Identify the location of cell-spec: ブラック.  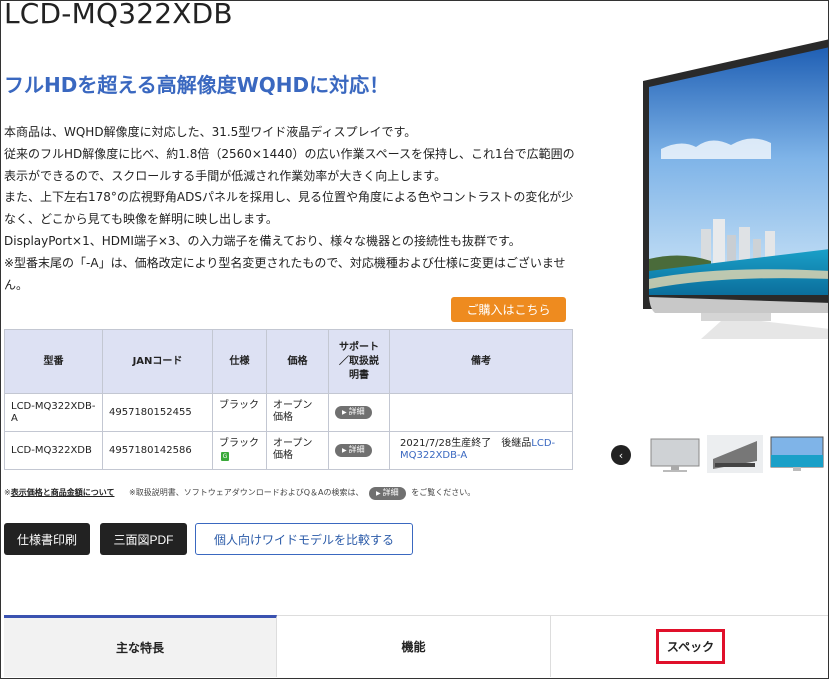
(239, 412).